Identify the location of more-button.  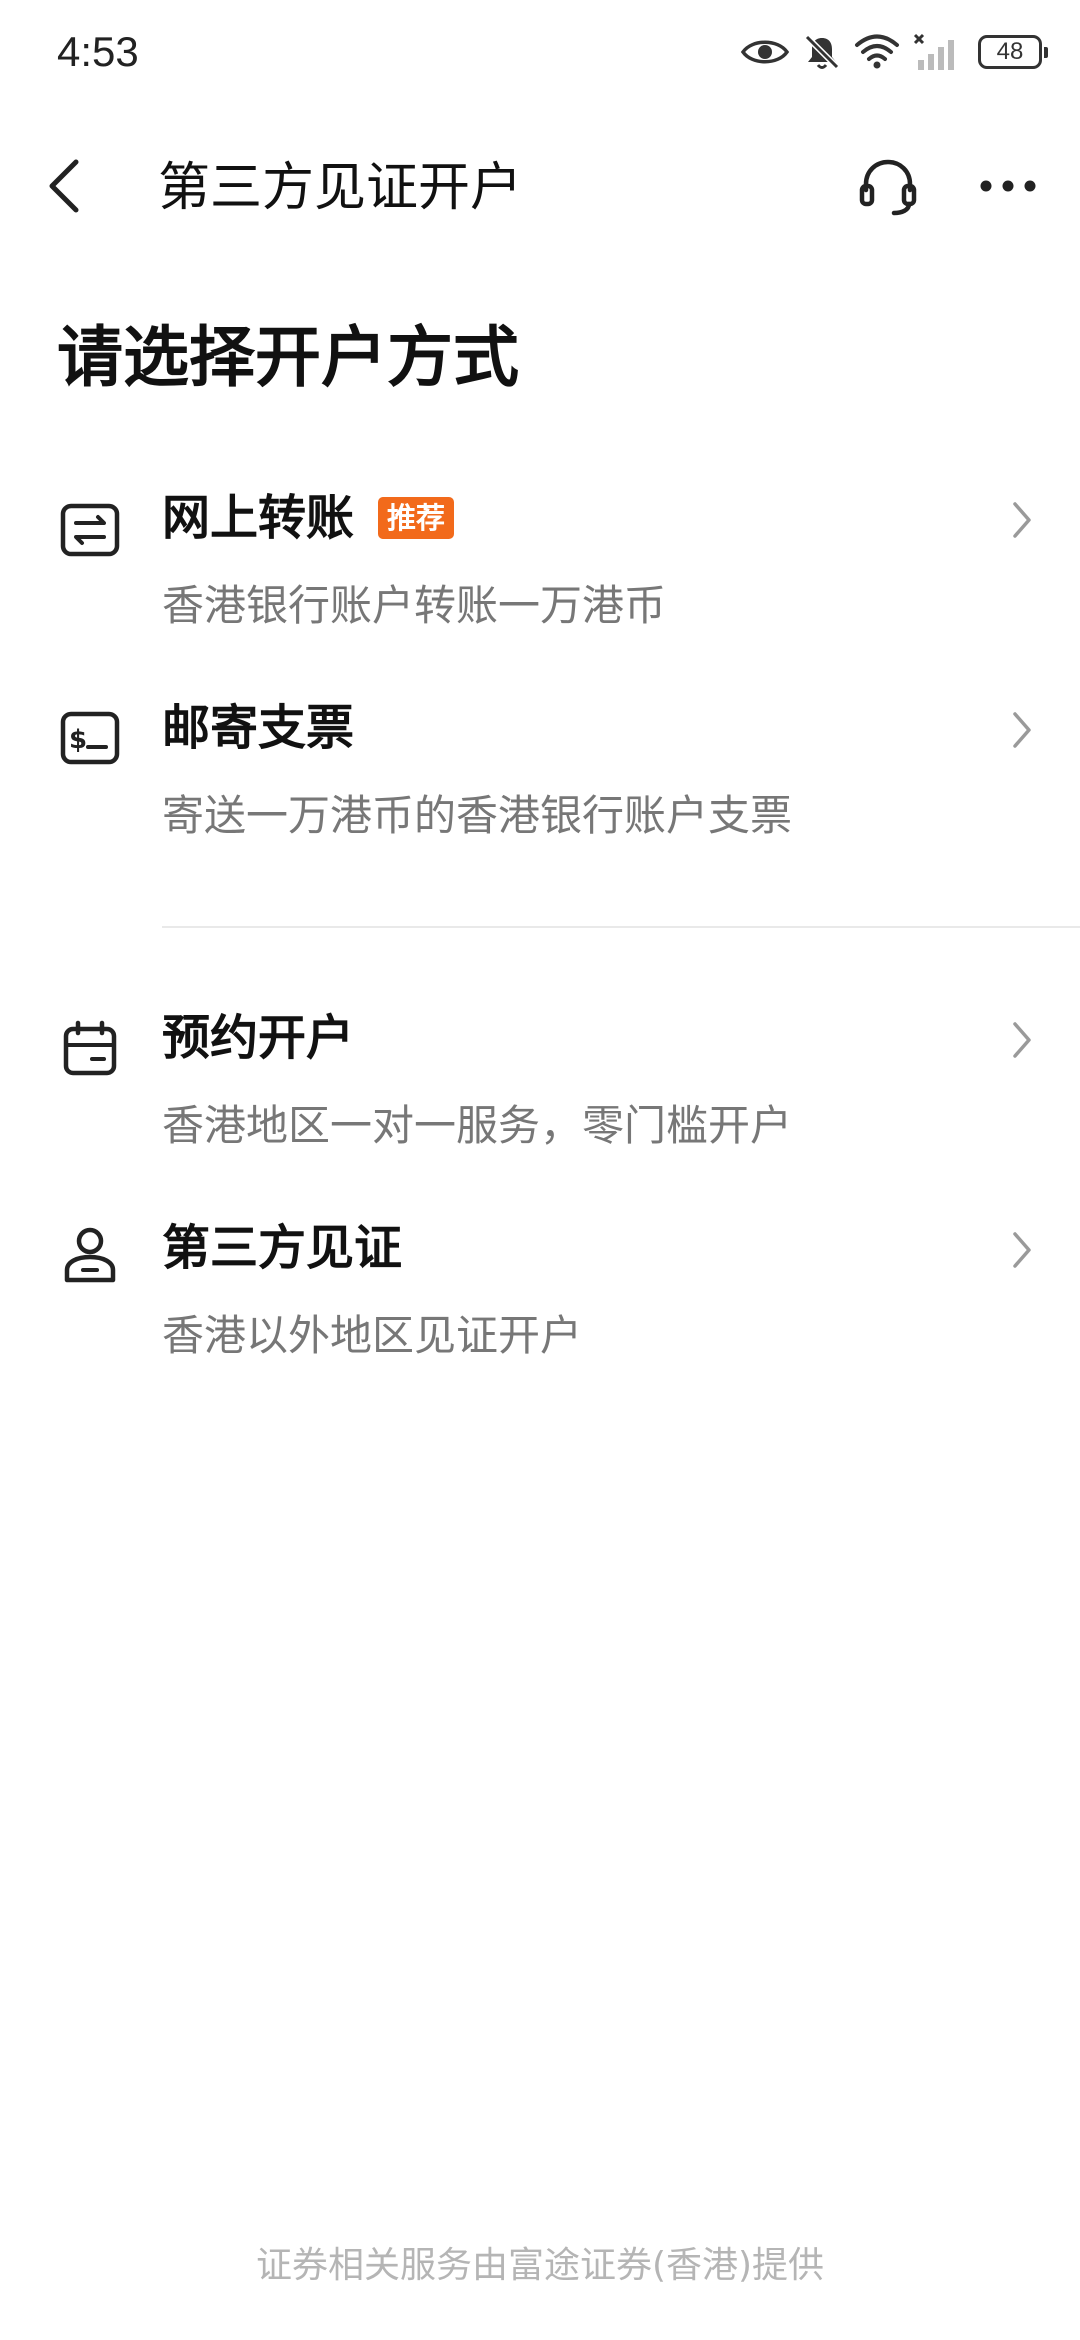
(1008, 186).